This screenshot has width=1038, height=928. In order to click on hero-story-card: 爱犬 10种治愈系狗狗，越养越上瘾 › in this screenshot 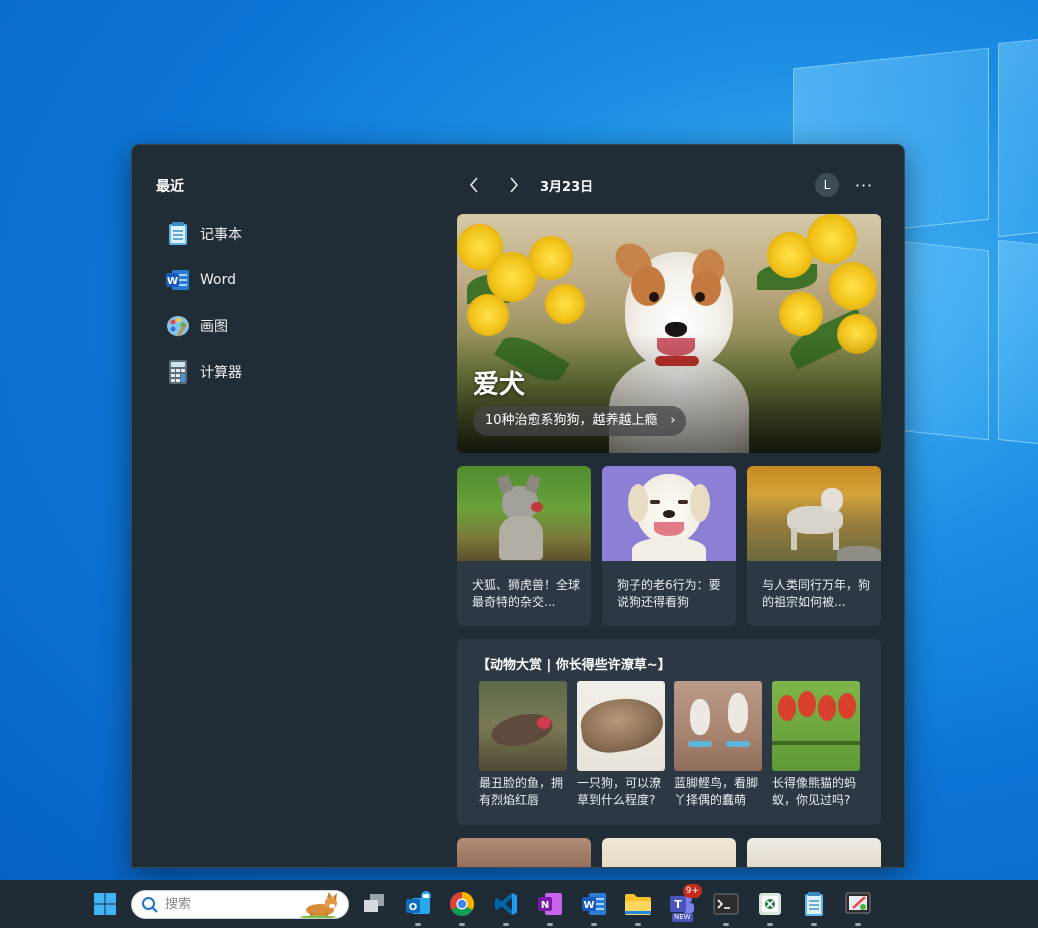, I will do `click(669, 333)`.